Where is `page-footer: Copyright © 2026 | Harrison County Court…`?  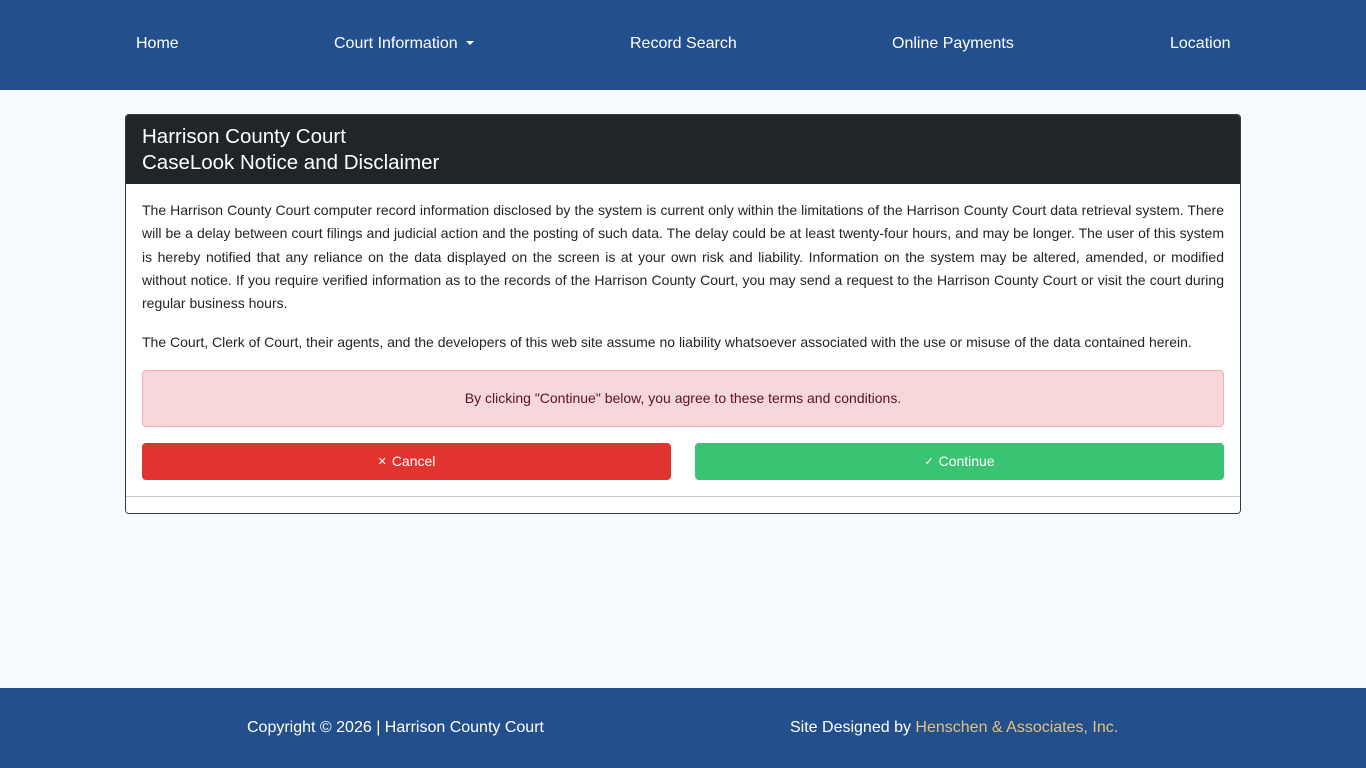 page-footer: Copyright © 2026 | Harrison County Court… is located at coordinates (683, 728).